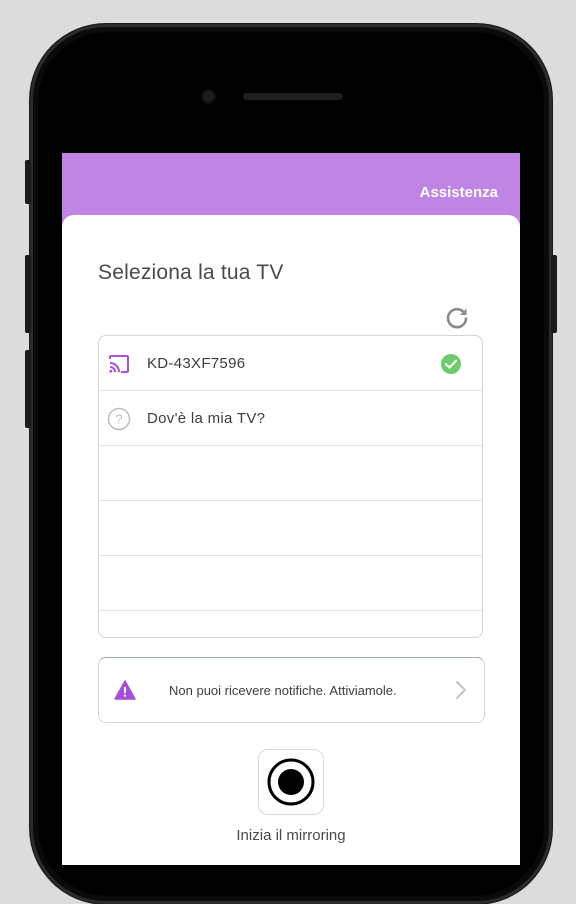  What do you see at coordinates (293, 96) in the screenshot?
I see `earpiece-speaker` at bounding box center [293, 96].